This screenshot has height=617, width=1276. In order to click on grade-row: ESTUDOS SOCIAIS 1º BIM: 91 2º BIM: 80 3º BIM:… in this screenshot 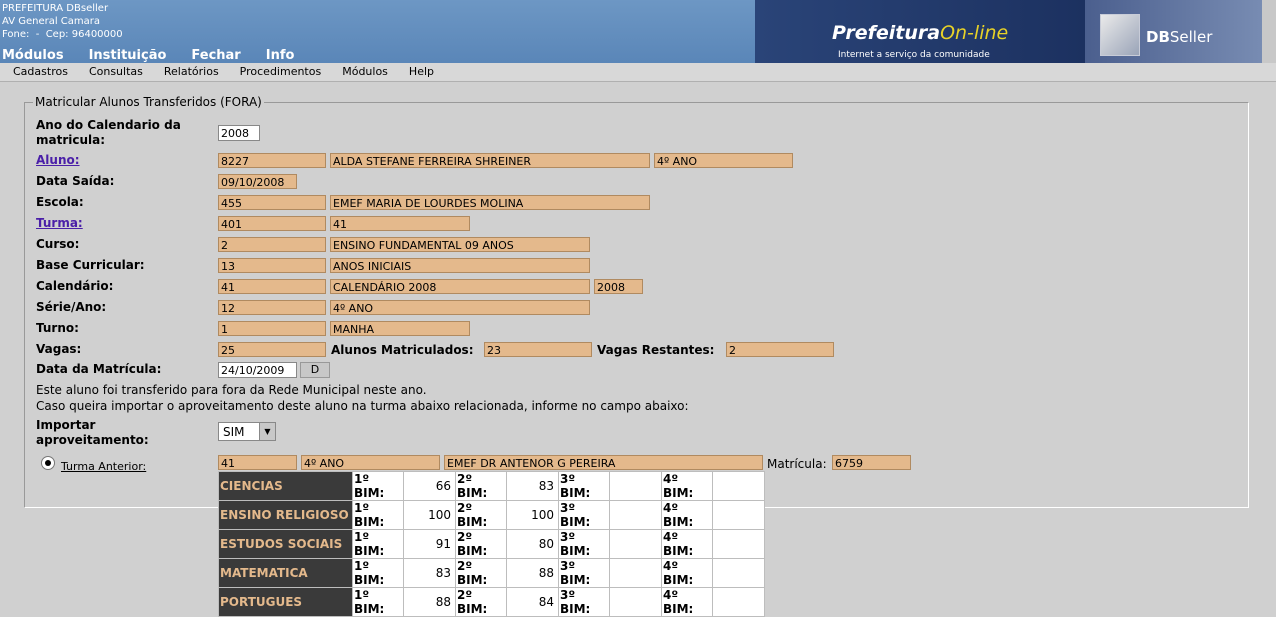, I will do `click(491, 544)`.